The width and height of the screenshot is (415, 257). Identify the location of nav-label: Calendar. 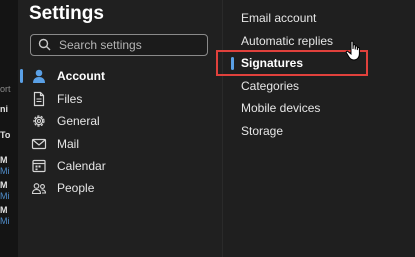
(81, 166).